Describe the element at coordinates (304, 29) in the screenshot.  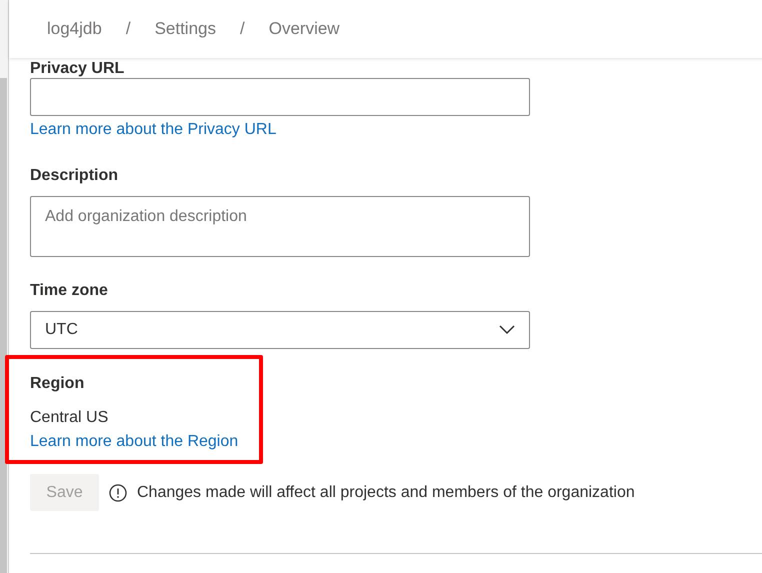
I see `breadcrumb-item: Overview` at that location.